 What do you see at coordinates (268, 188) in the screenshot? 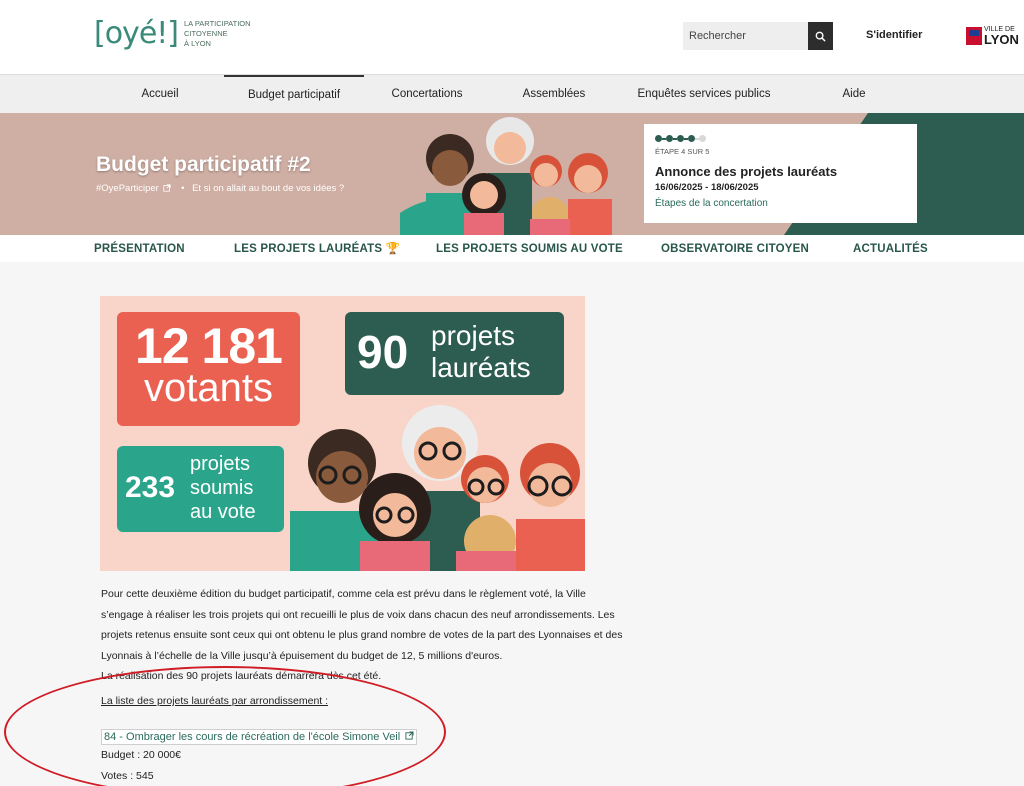
I see `banner-tagline: Et si on allait au bout de vos idées ?` at bounding box center [268, 188].